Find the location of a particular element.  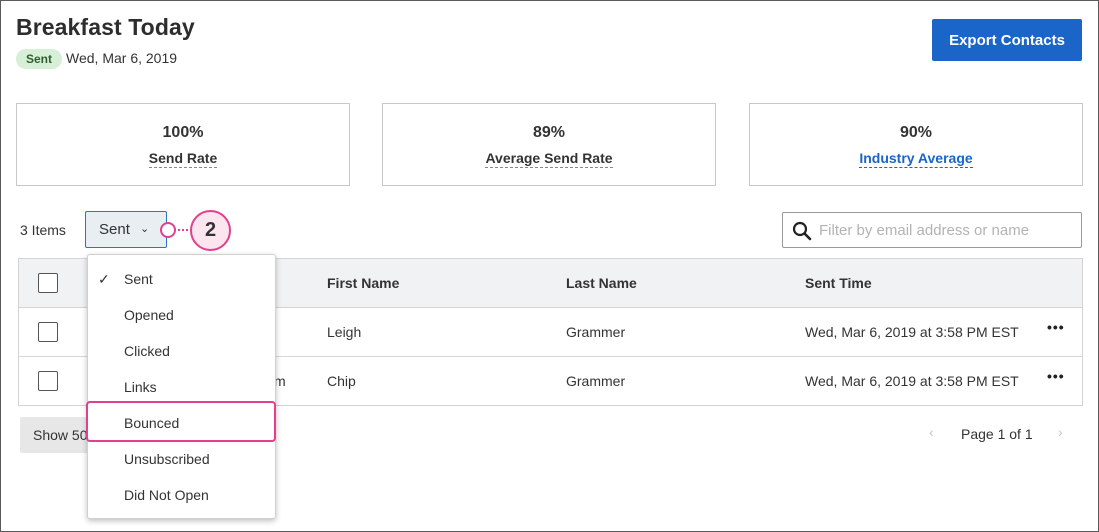

stat-industry-average: 90% Industry Average is located at coordinates (916, 144).